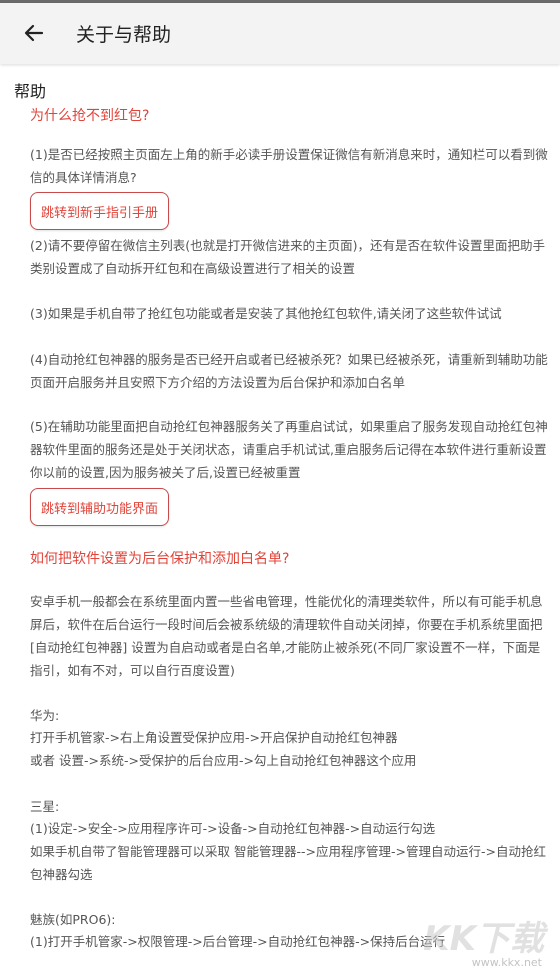  I want to click on question-background-protect: 如何把软件设置为后台保护和添加白名单?, so click(160, 559).